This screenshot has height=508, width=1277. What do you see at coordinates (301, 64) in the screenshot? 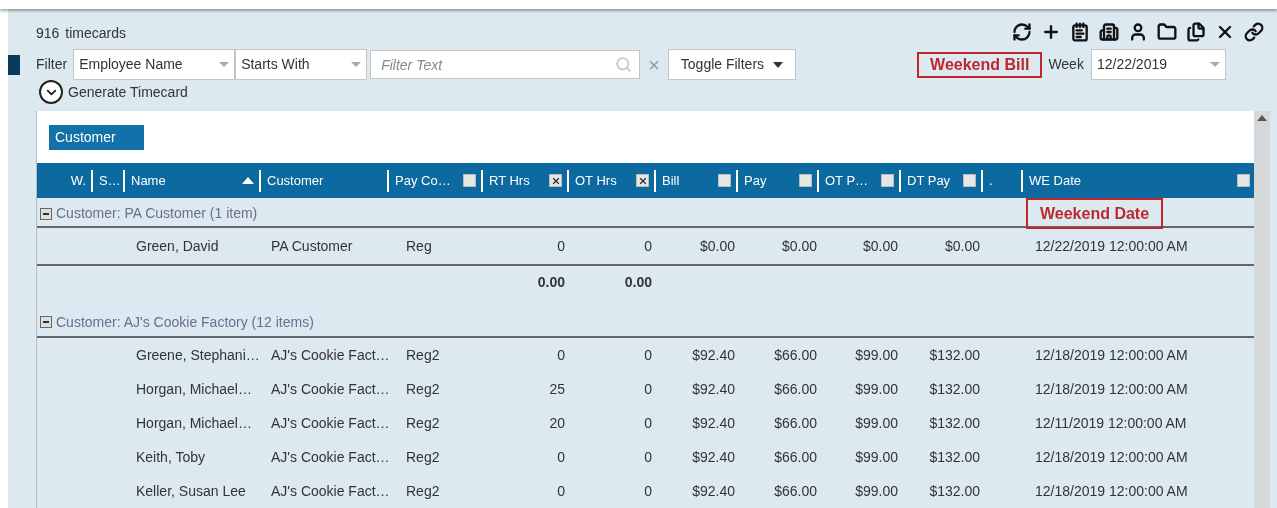
I see `filter-operator-dropdown: Starts With` at bounding box center [301, 64].